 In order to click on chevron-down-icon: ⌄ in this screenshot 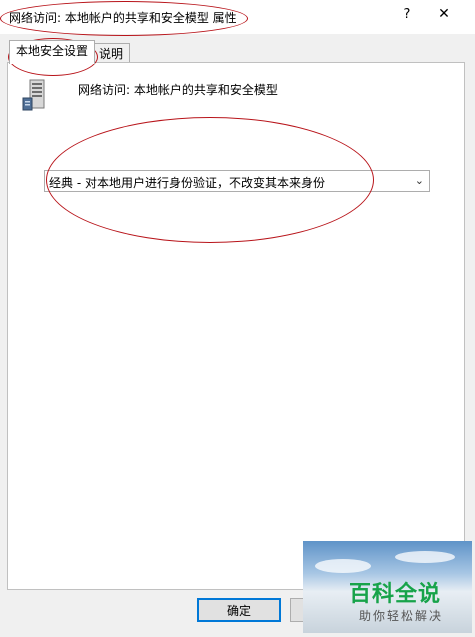, I will do `click(419, 180)`.